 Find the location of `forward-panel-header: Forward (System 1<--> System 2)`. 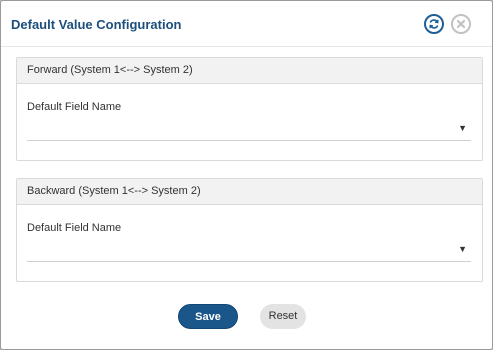

forward-panel-header: Forward (System 1<--> System 2) is located at coordinates (249, 71).